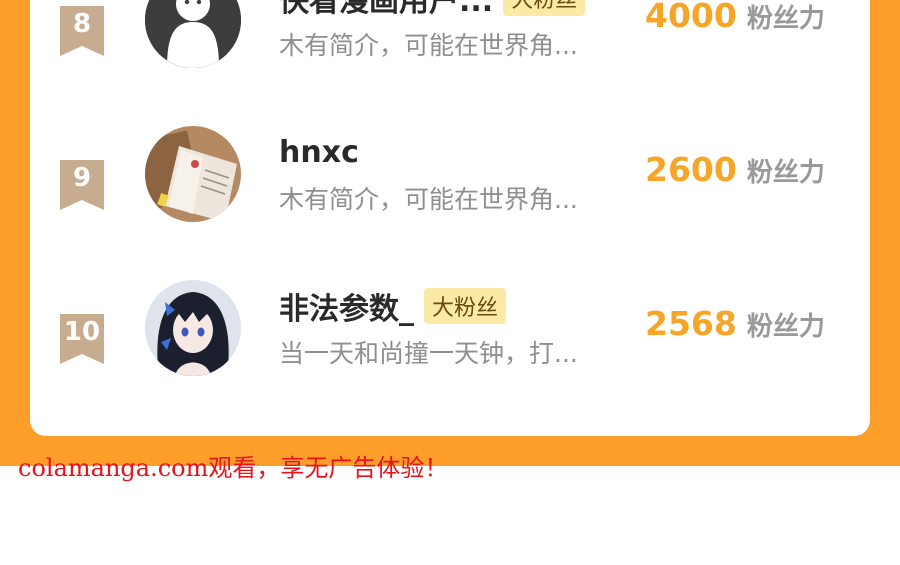 This screenshot has height=565, width=900. Describe the element at coordinates (82, 332) in the screenshot. I see `rank-number: 10` at that location.